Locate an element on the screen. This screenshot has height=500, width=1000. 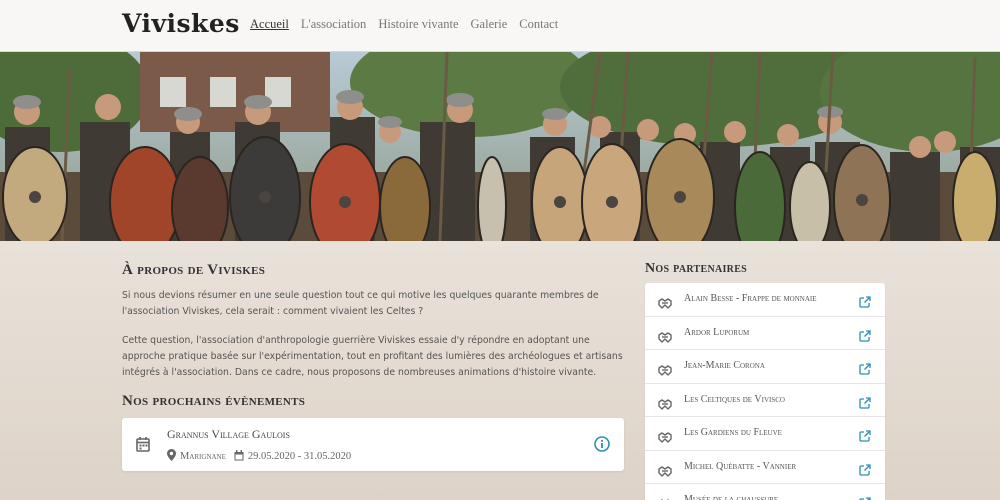
partner-item: Les Celtiques de Vivisco is located at coordinates (765, 400).